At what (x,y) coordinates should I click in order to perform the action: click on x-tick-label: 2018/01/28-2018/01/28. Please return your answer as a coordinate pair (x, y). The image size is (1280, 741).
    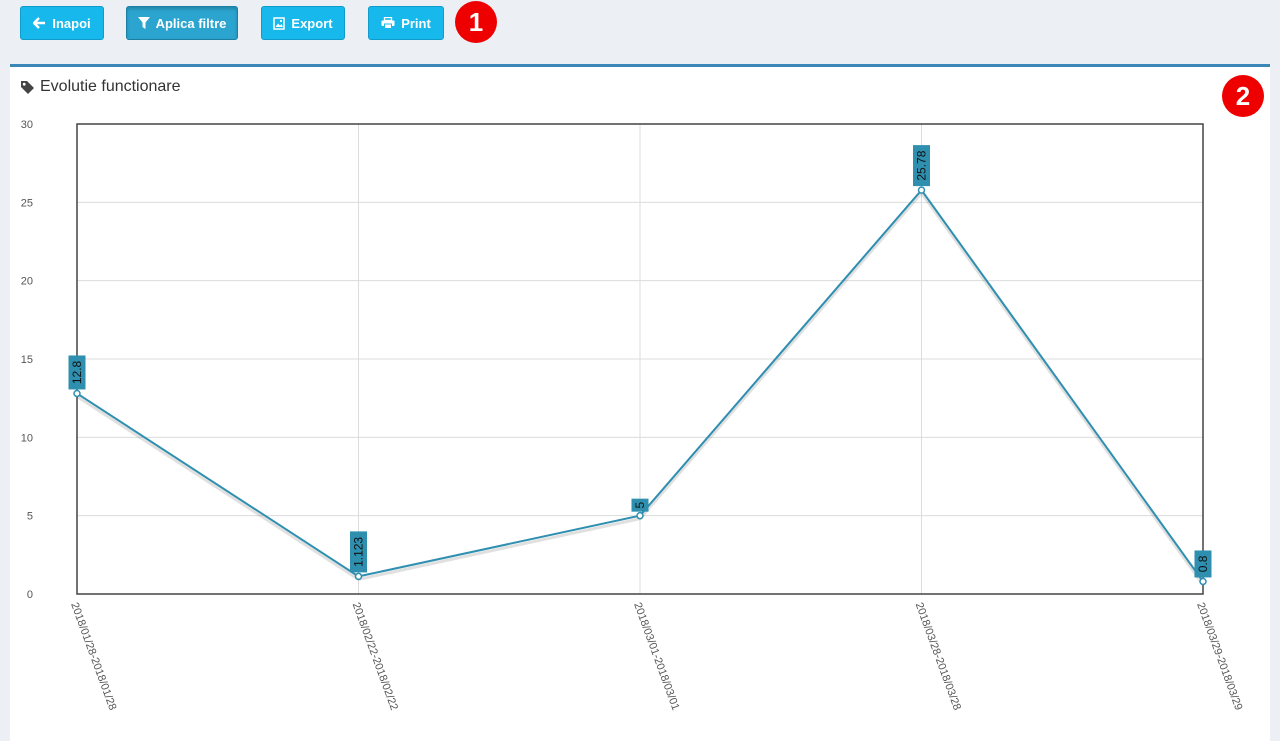
    Looking at the image, I should click on (93, 656).